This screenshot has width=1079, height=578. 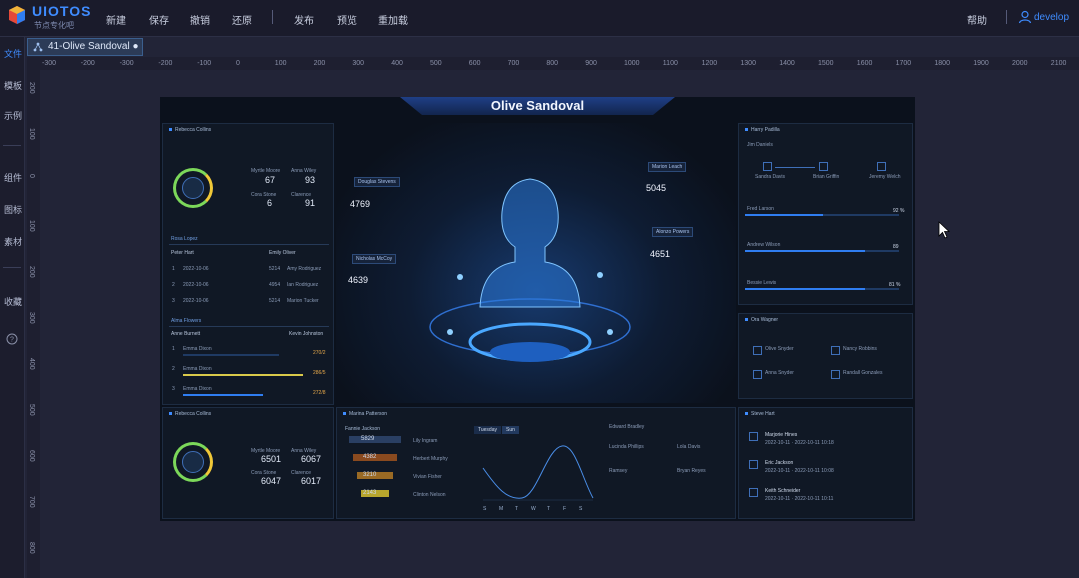 I want to click on x-tick: S, so click(x=485, y=509).